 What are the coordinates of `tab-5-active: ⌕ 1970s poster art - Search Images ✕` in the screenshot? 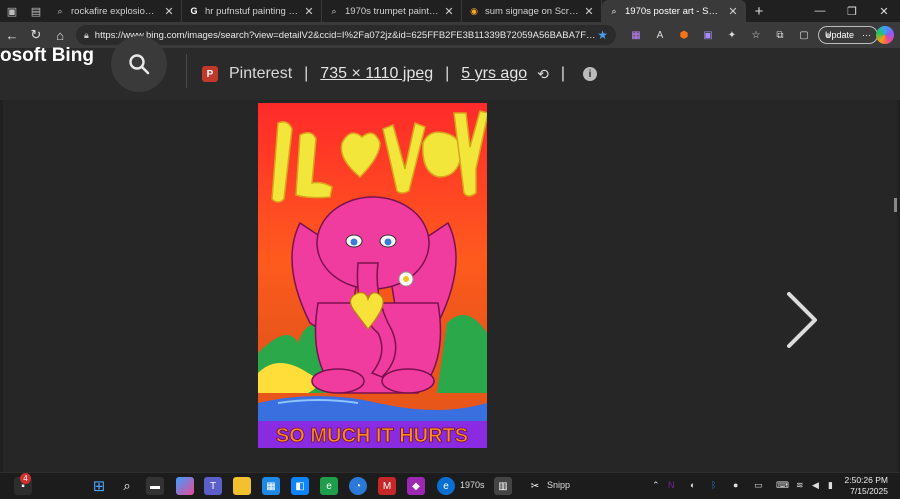 It's located at (674, 11).